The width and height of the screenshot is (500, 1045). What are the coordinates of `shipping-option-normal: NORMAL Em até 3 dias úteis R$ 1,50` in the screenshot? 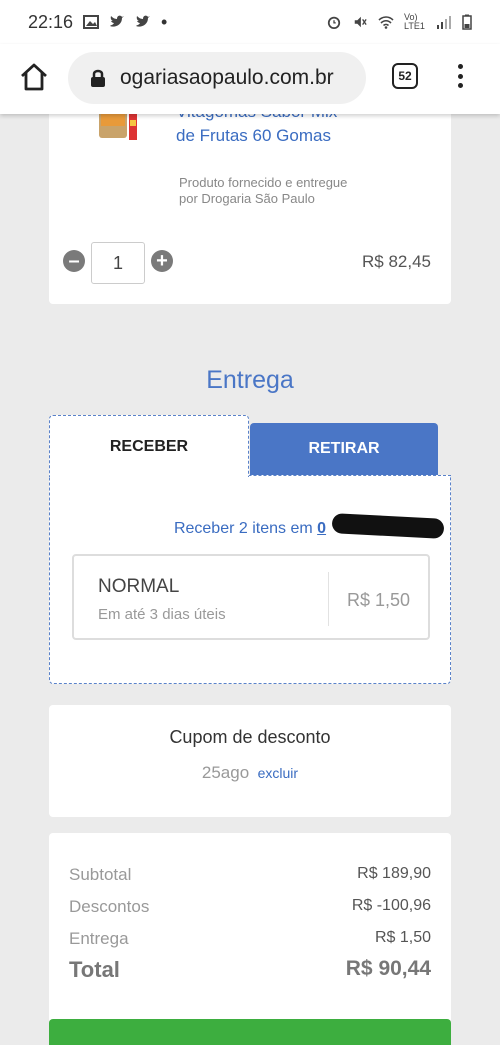 It's located at (251, 597).